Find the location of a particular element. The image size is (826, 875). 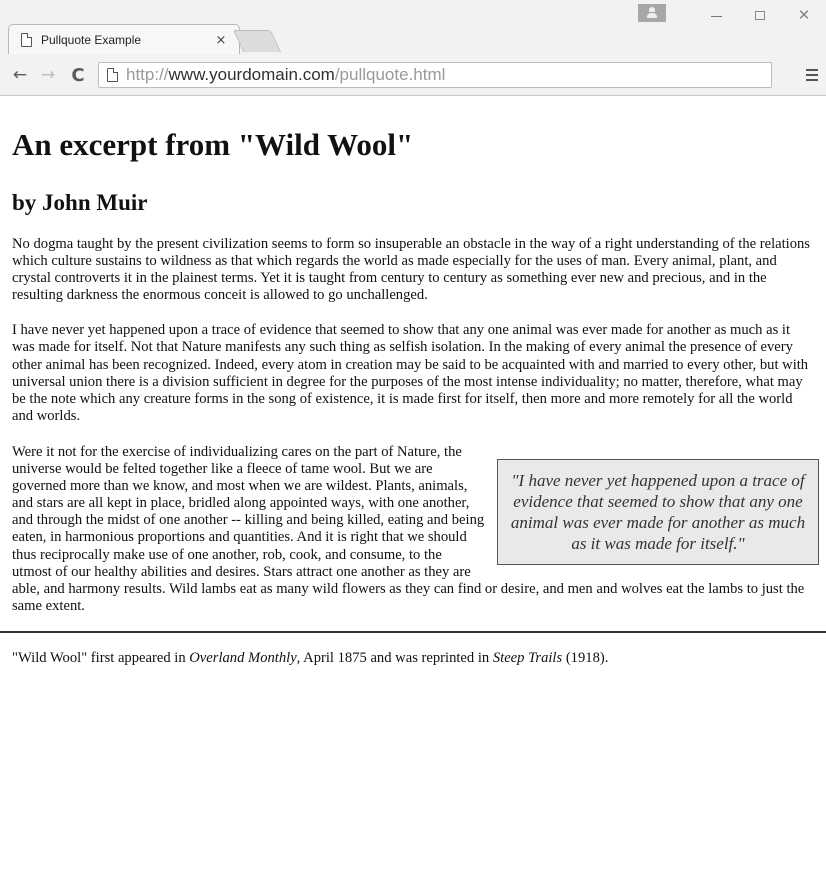

footnote-book: Steep Trails is located at coordinates (527, 657).